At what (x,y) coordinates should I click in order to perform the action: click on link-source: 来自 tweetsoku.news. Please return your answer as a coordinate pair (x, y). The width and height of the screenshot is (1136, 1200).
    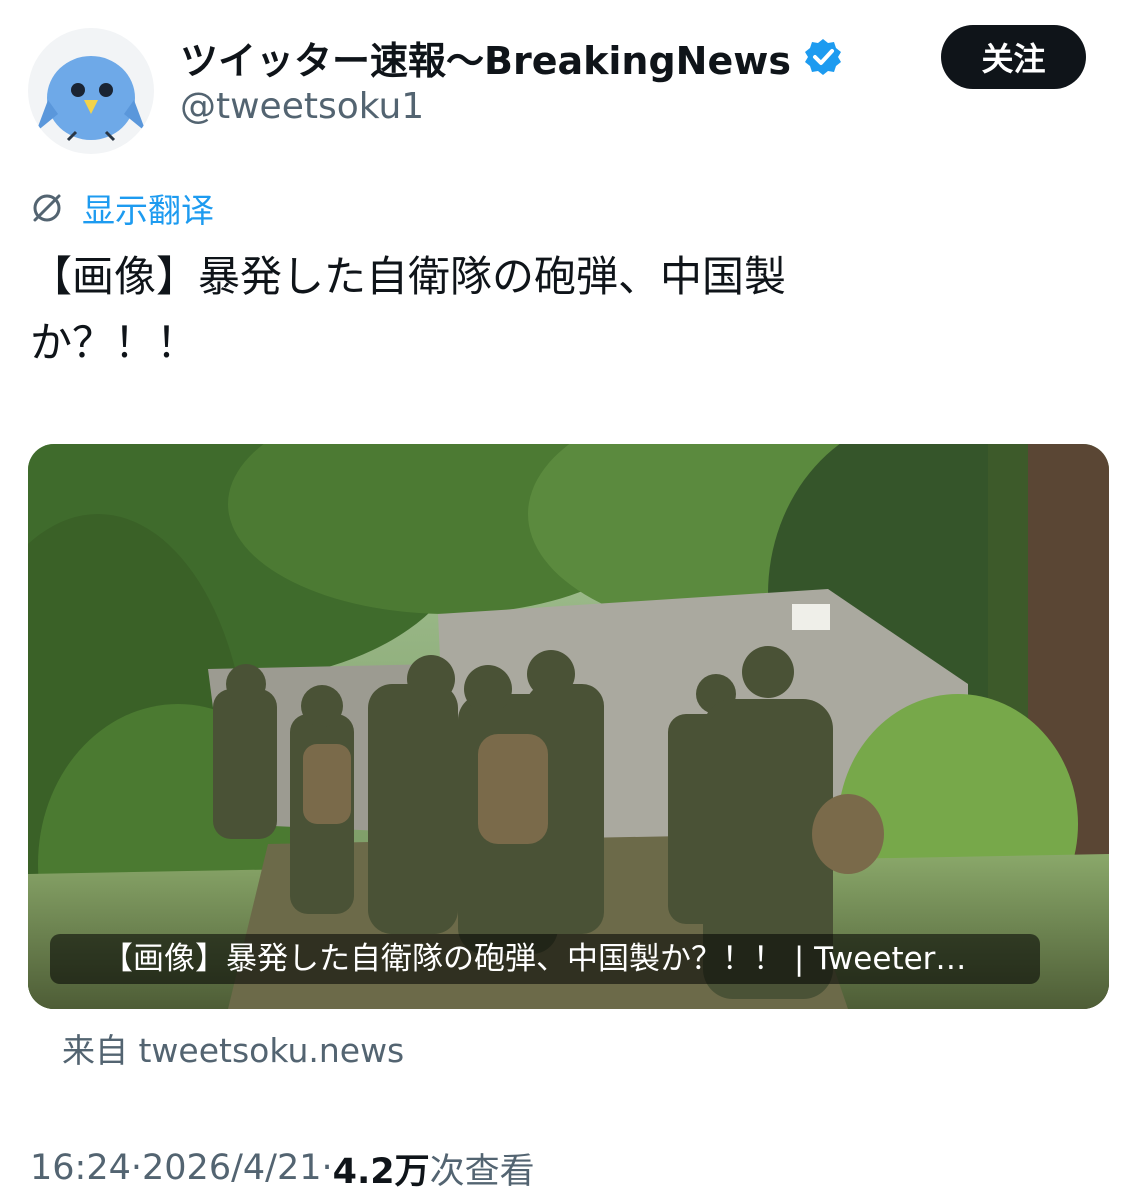
    Looking at the image, I should click on (233, 1048).